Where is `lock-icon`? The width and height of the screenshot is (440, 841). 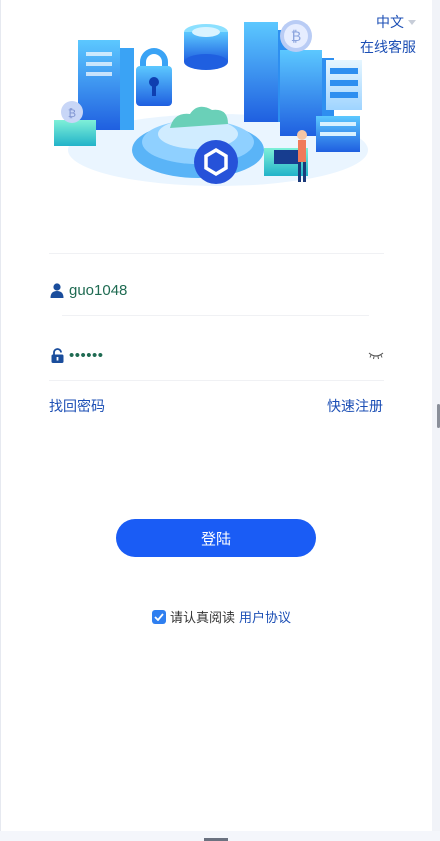 lock-icon is located at coordinates (57, 355).